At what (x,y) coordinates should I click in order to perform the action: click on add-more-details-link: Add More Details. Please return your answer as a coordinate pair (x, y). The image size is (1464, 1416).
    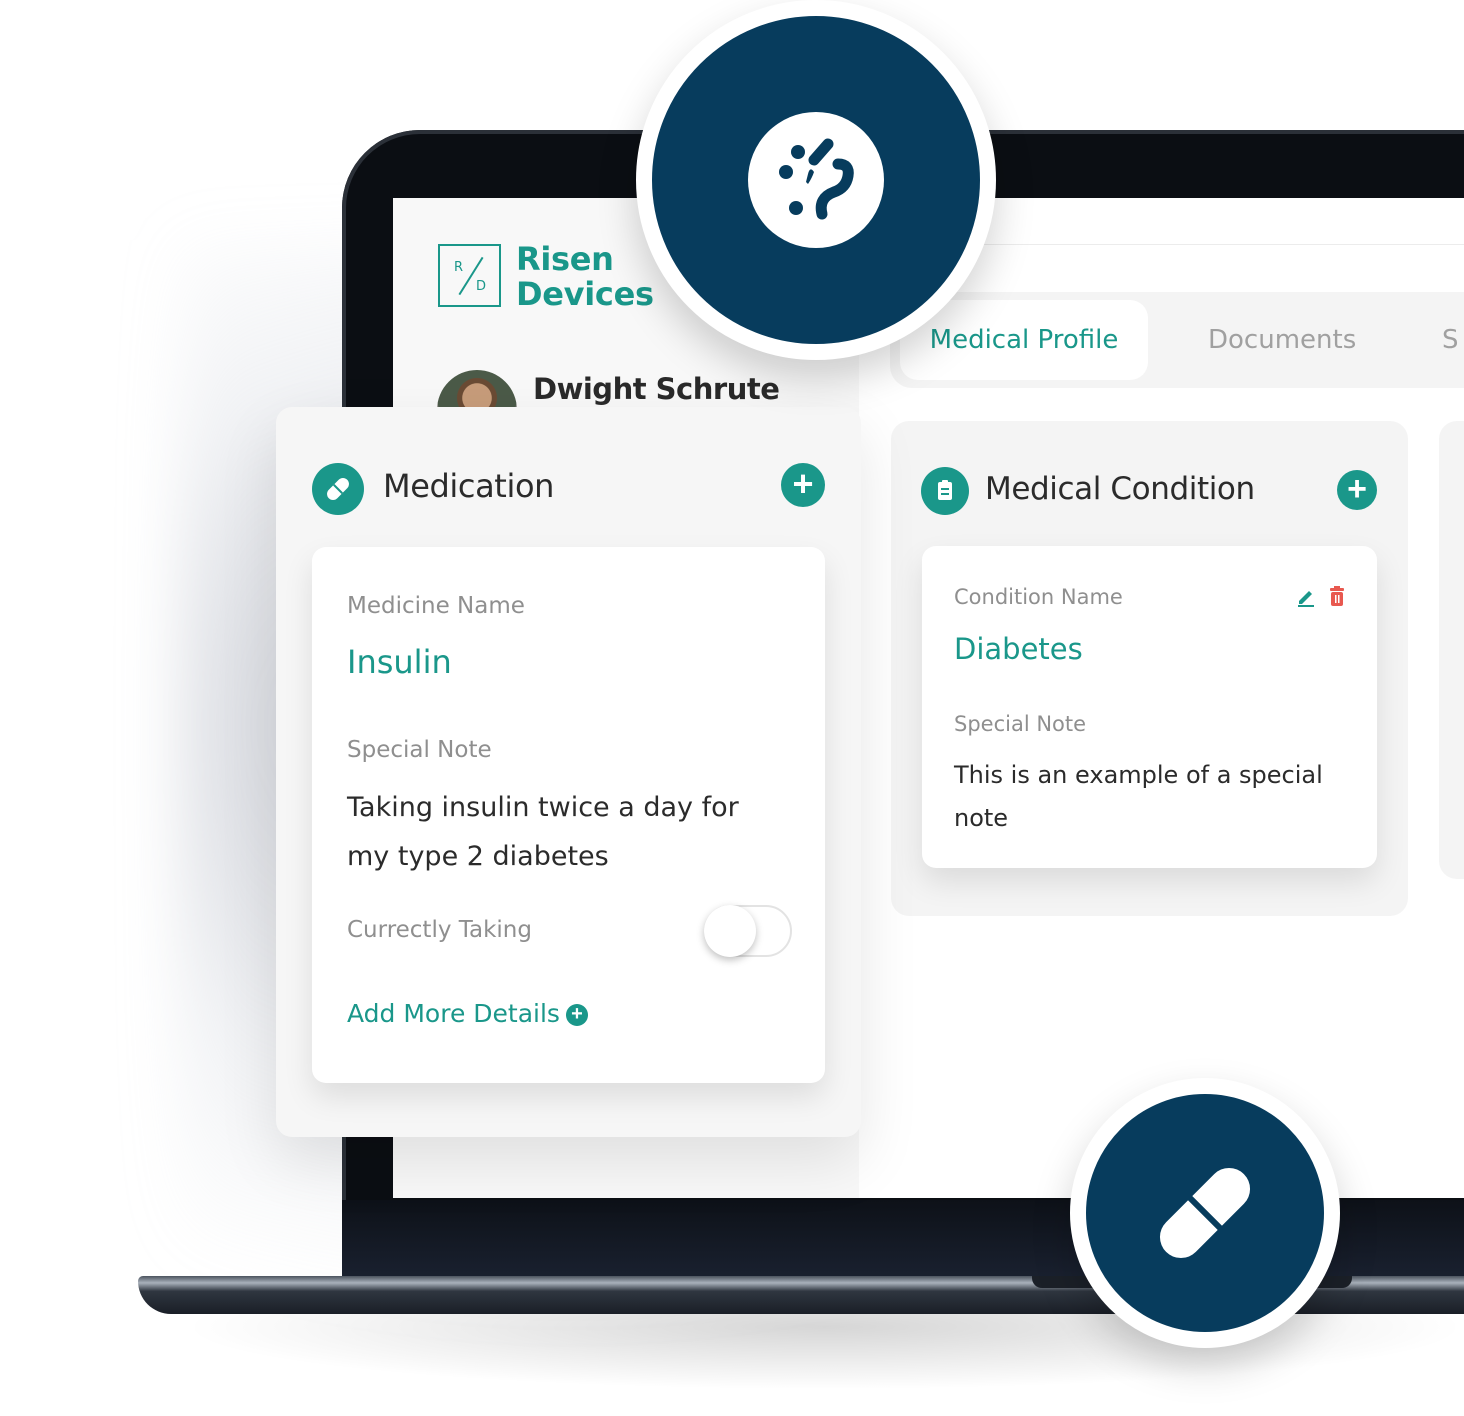
    Looking at the image, I should click on (453, 1013).